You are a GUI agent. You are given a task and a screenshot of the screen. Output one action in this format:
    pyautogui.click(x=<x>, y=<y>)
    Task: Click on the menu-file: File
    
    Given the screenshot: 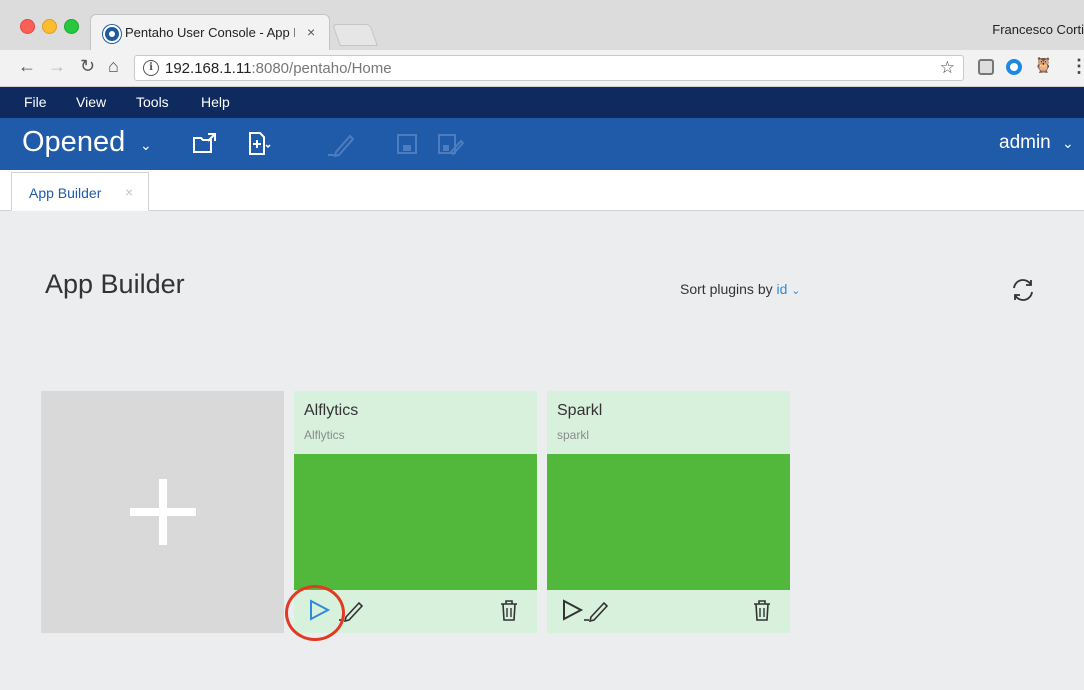 What is the action you would take?
    pyautogui.click(x=35, y=102)
    